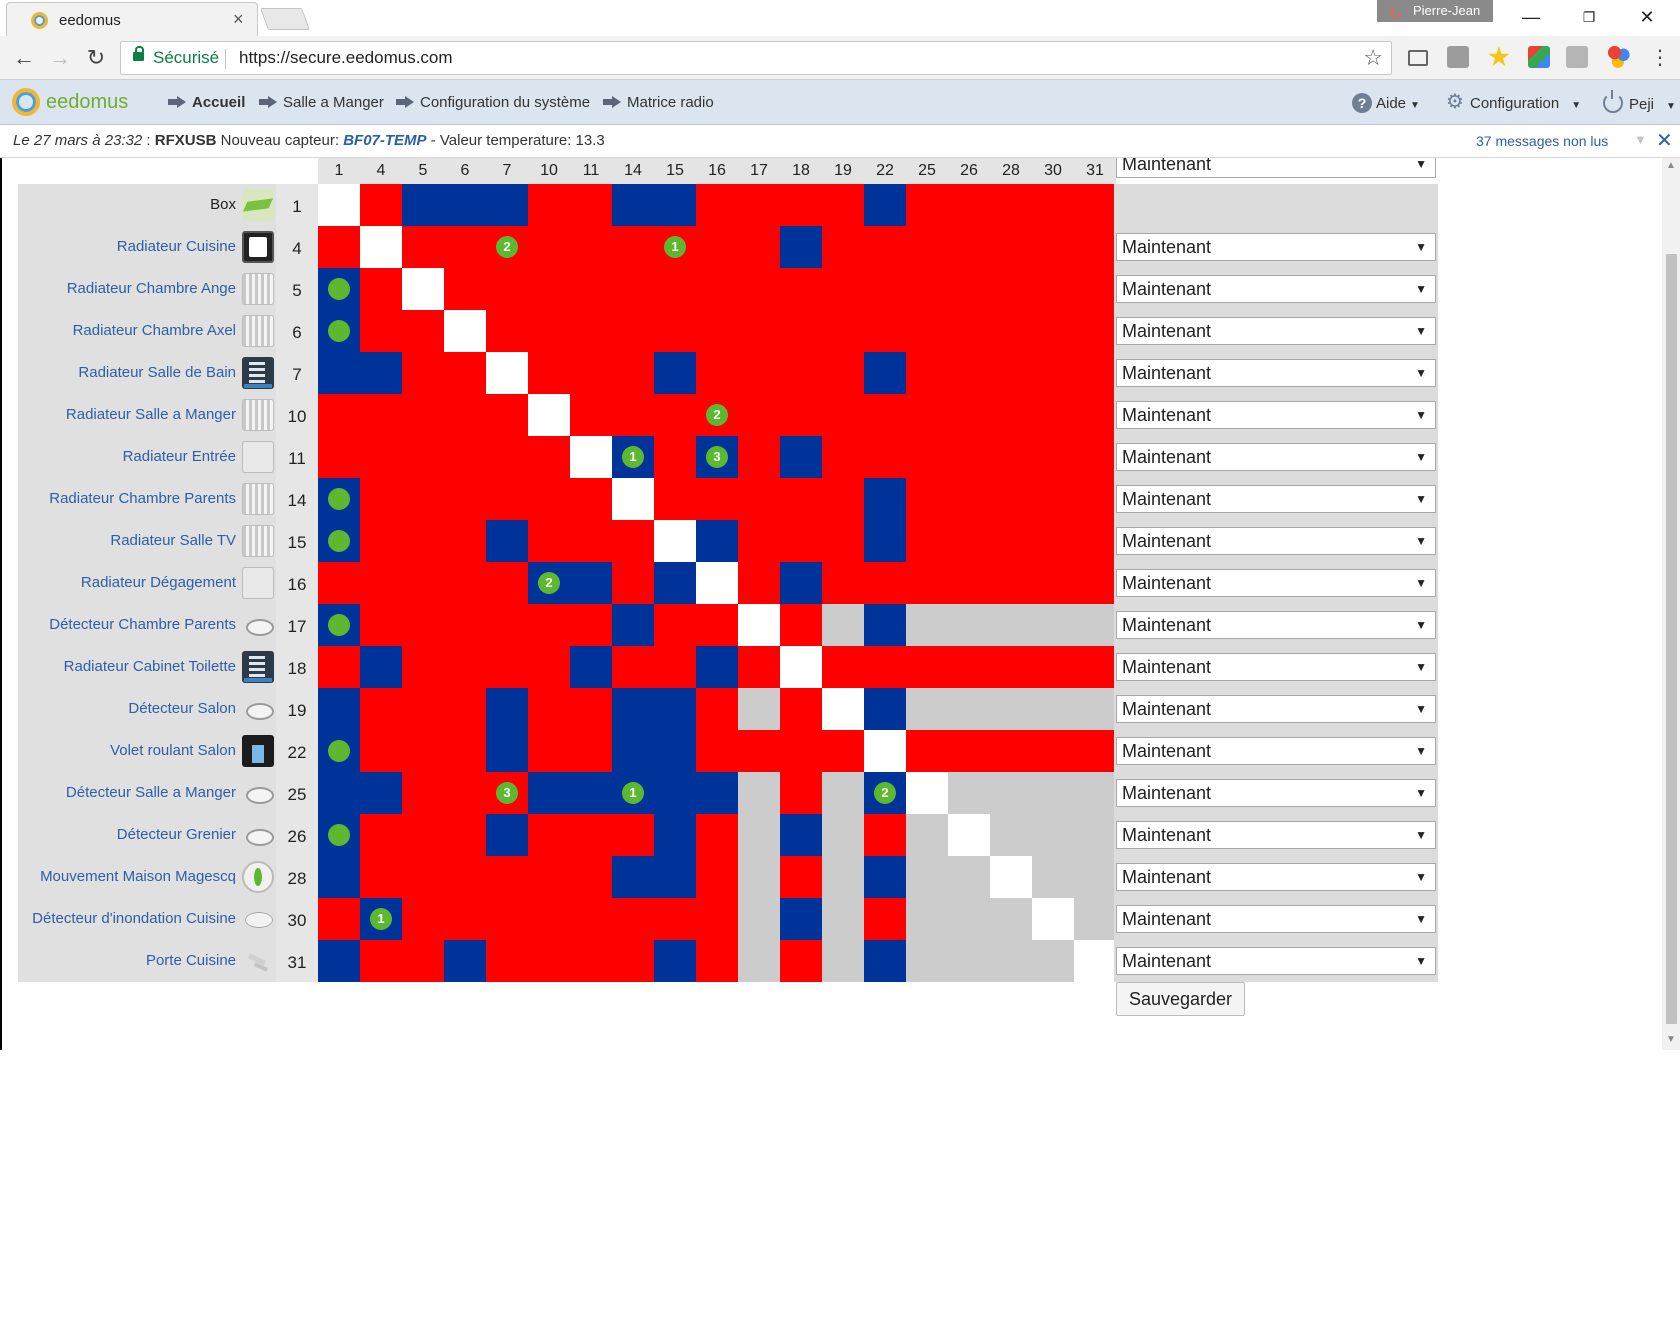 This screenshot has width=1680, height=1333. I want to click on scroll-thumb, so click(1671, 639).